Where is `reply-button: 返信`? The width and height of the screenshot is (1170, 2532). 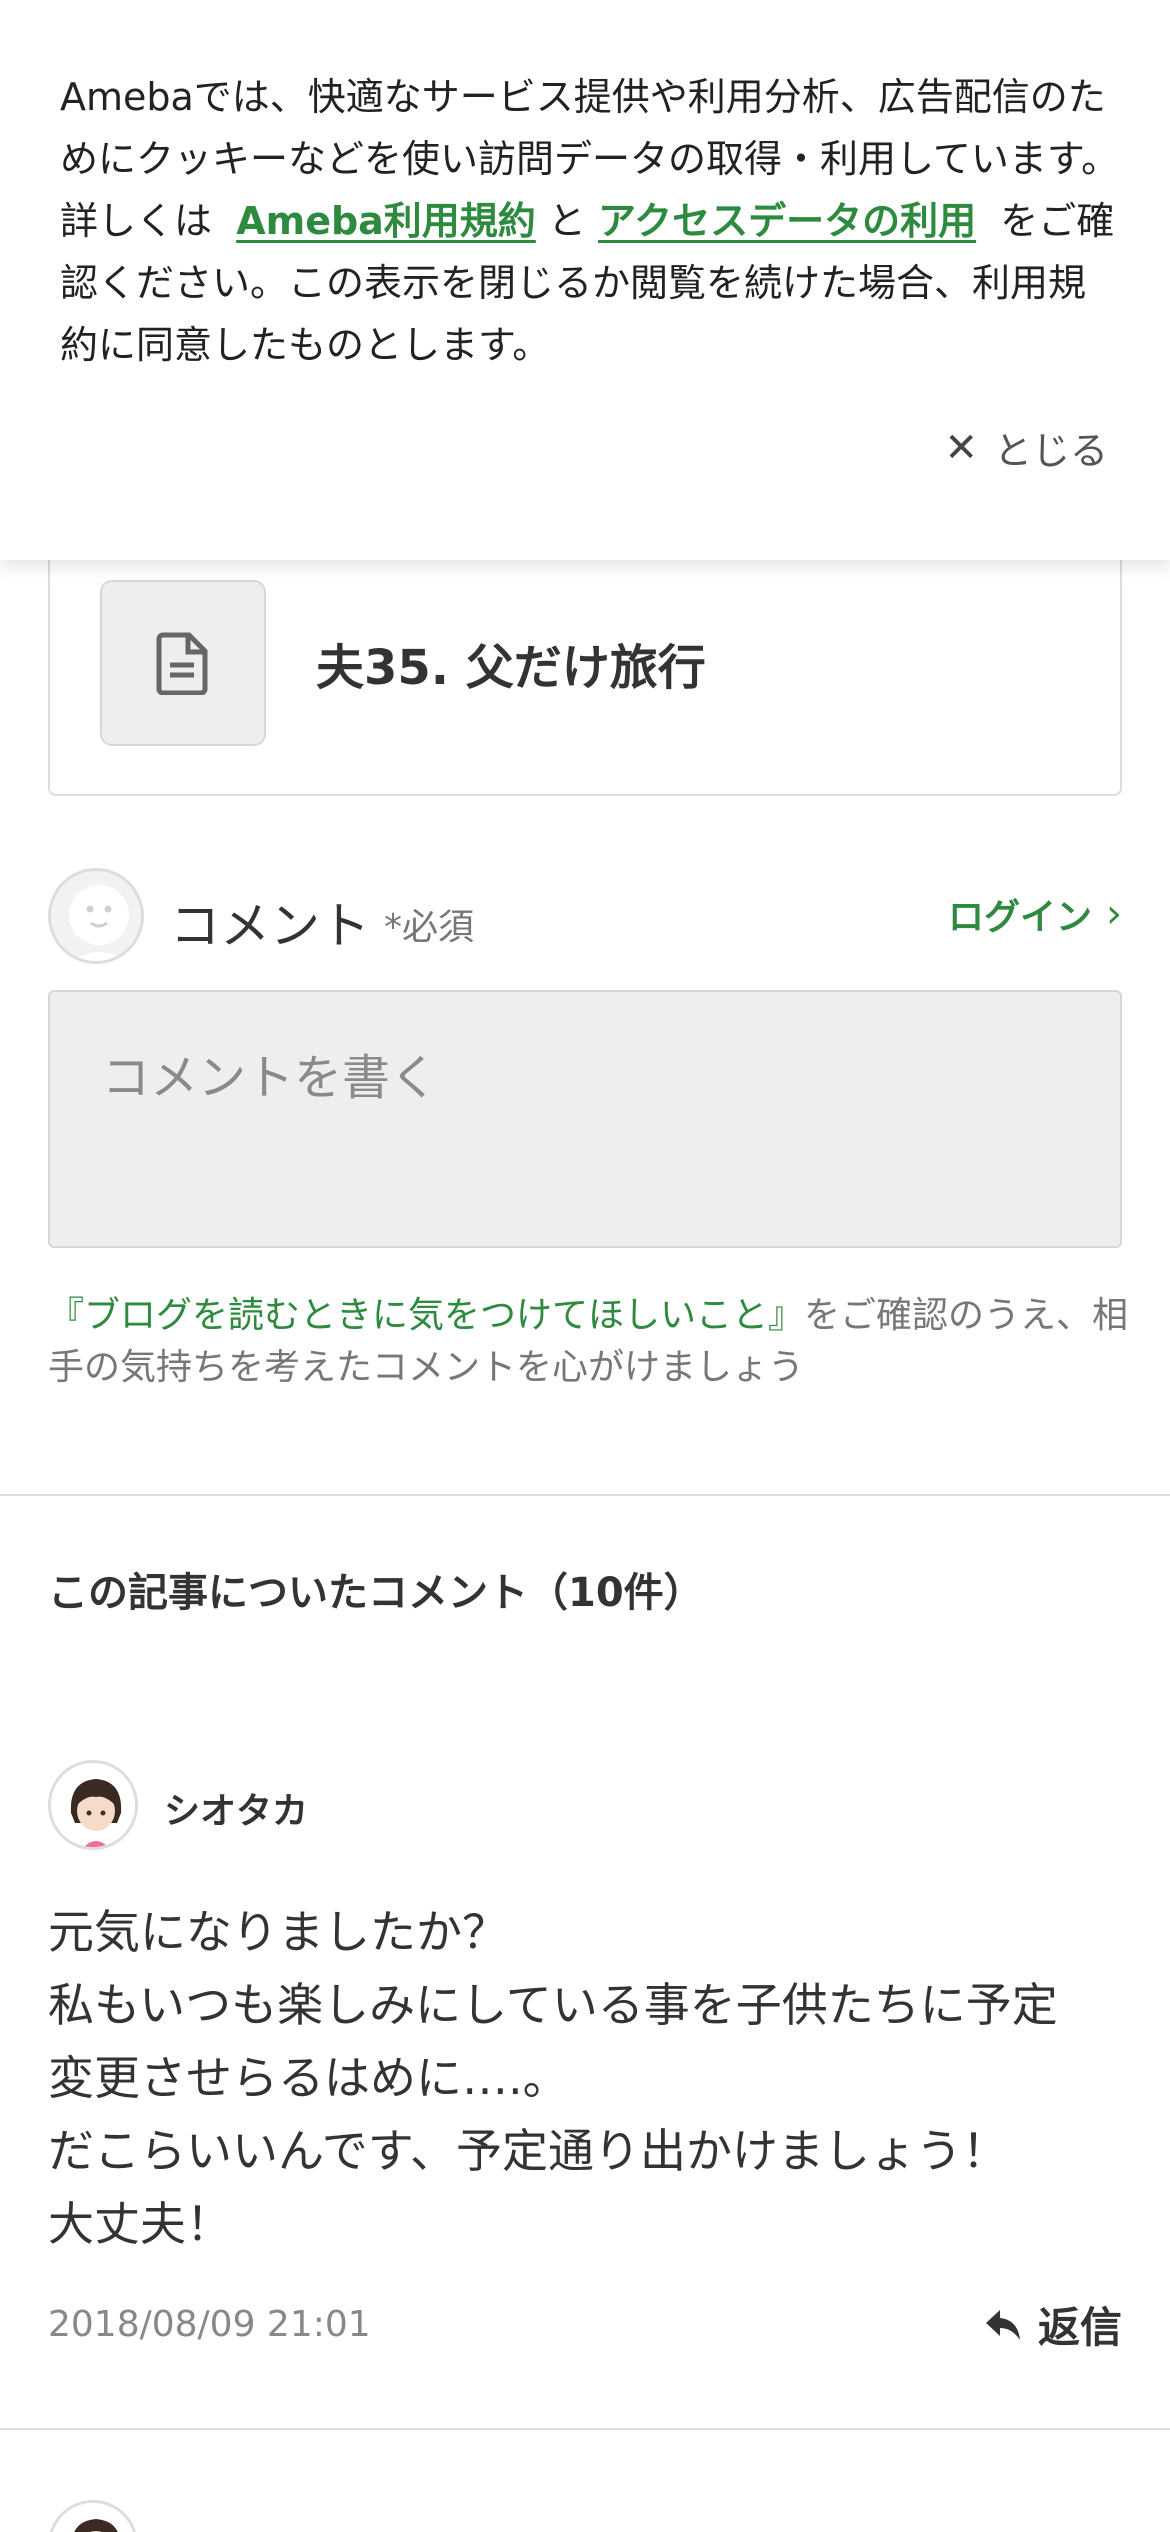 reply-button: 返信 is located at coordinates (1053, 2324).